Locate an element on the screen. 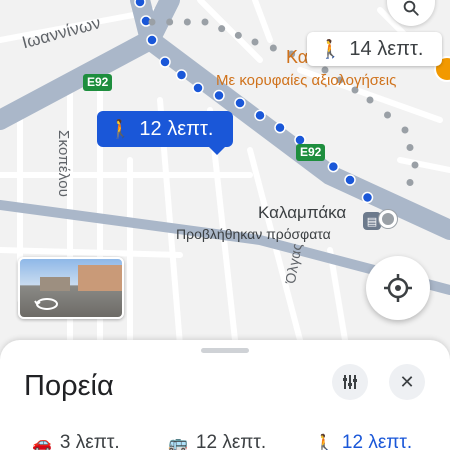 The width and height of the screenshot is (450, 450). rotate-360-icon is located at coordinates (46, 304).